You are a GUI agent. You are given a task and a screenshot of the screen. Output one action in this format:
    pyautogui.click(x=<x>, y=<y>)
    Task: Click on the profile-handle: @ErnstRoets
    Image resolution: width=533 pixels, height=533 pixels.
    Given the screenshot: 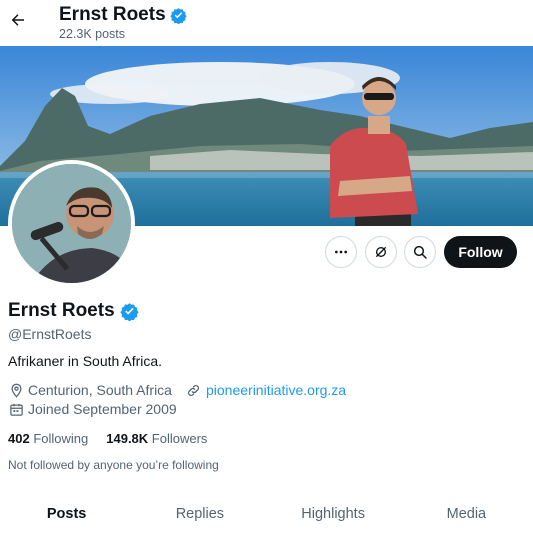 What is the action you would take?
    pyautogui.click(x=50, y=334)
    